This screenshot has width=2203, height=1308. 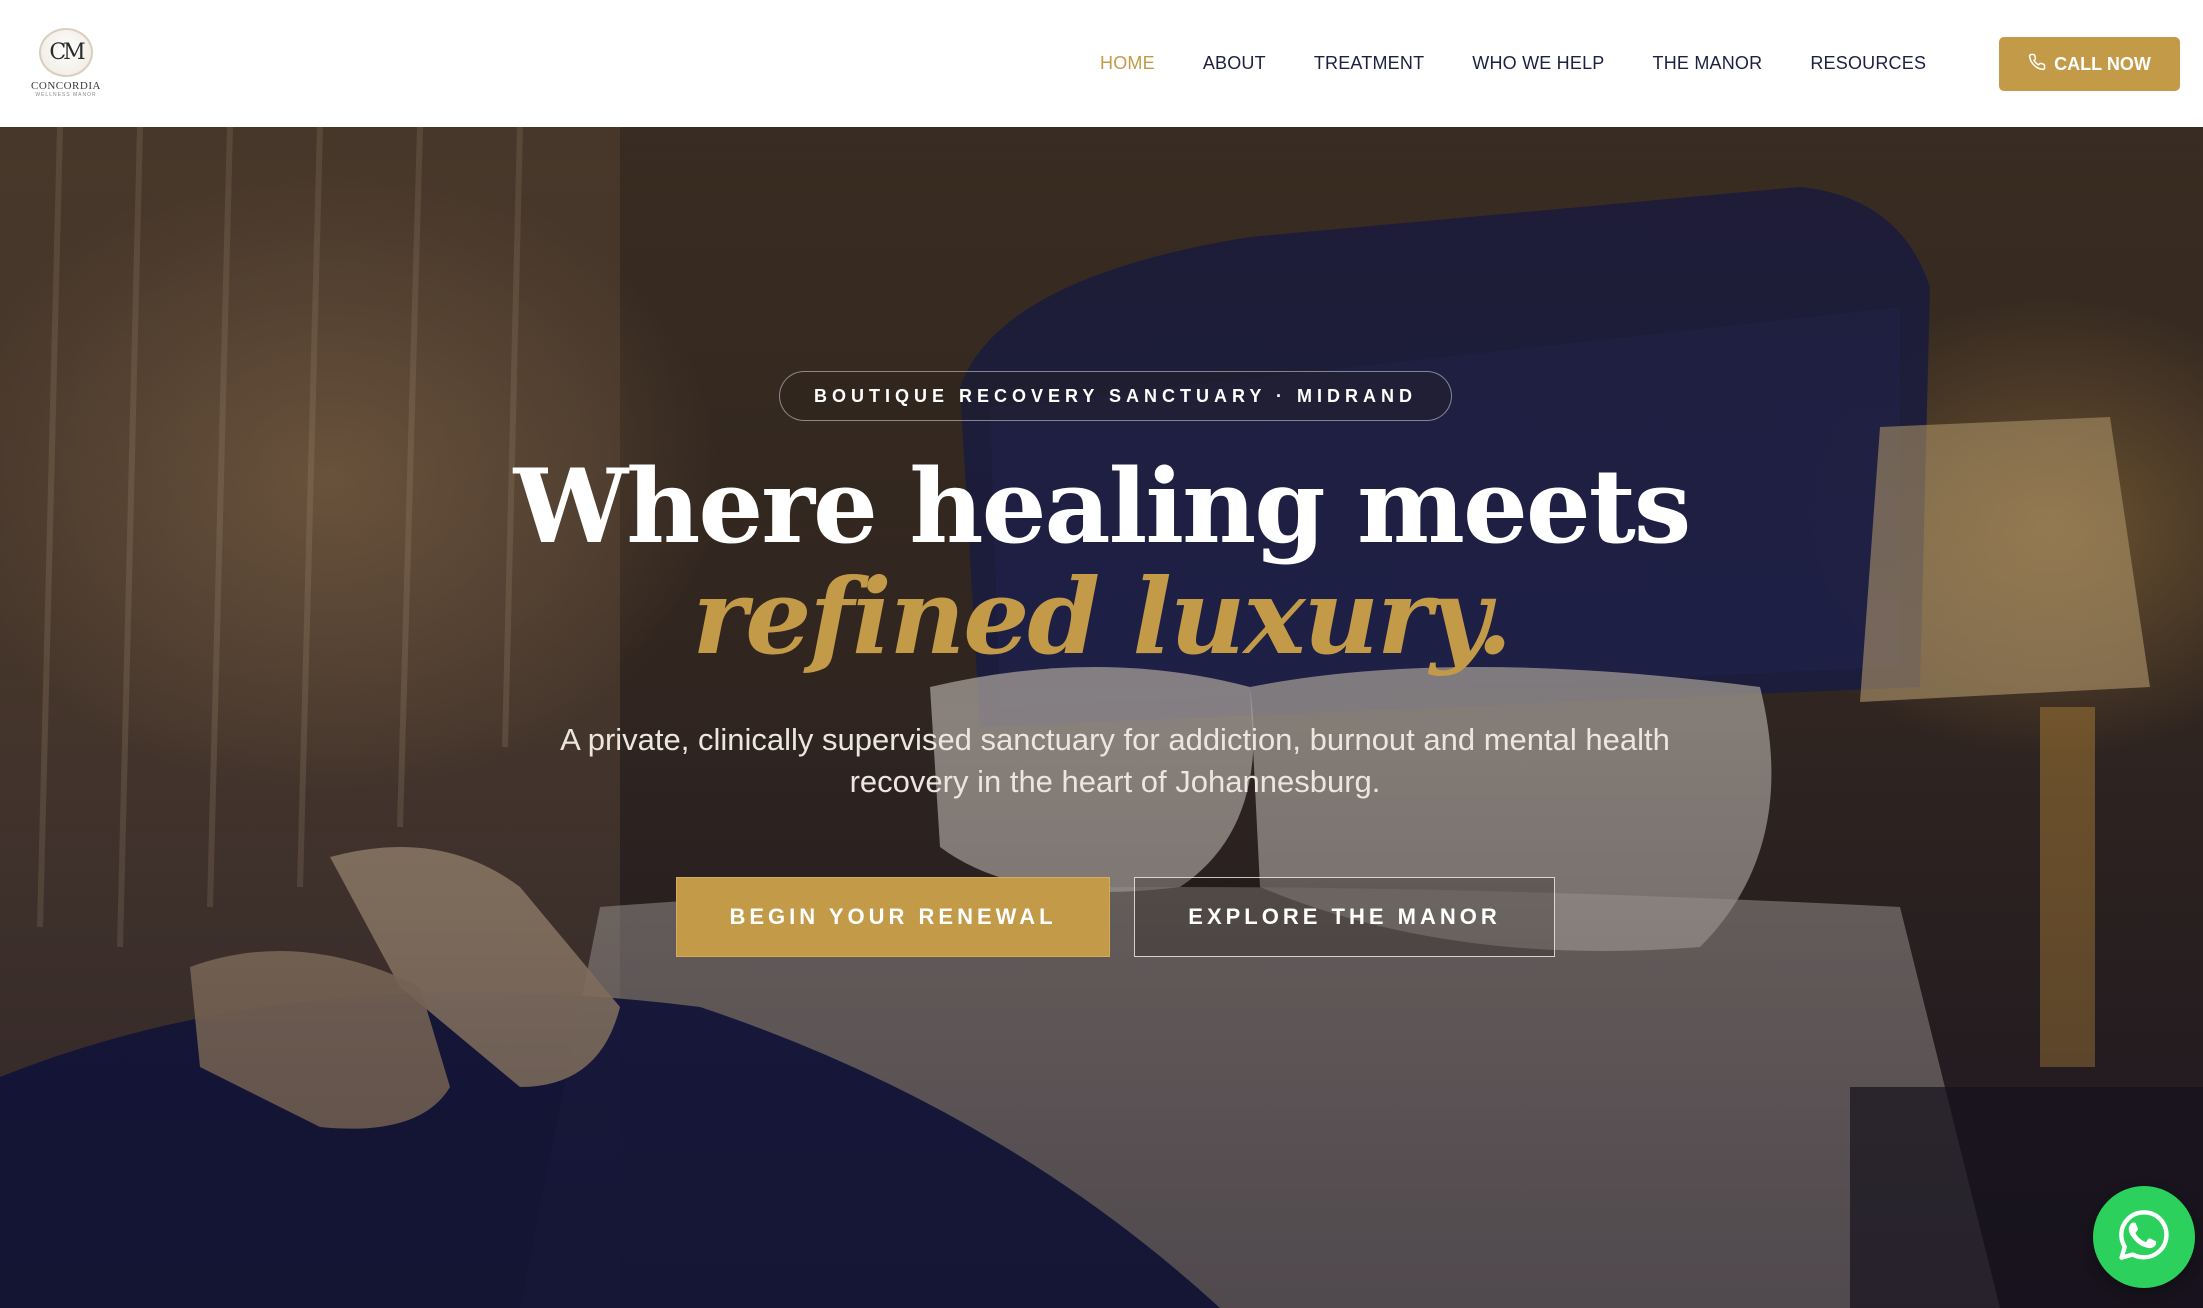 What do you see at coordinates (66, 52) in the screenshot?
I see `logo-monogram: CM` at bounding box center [66, 52].